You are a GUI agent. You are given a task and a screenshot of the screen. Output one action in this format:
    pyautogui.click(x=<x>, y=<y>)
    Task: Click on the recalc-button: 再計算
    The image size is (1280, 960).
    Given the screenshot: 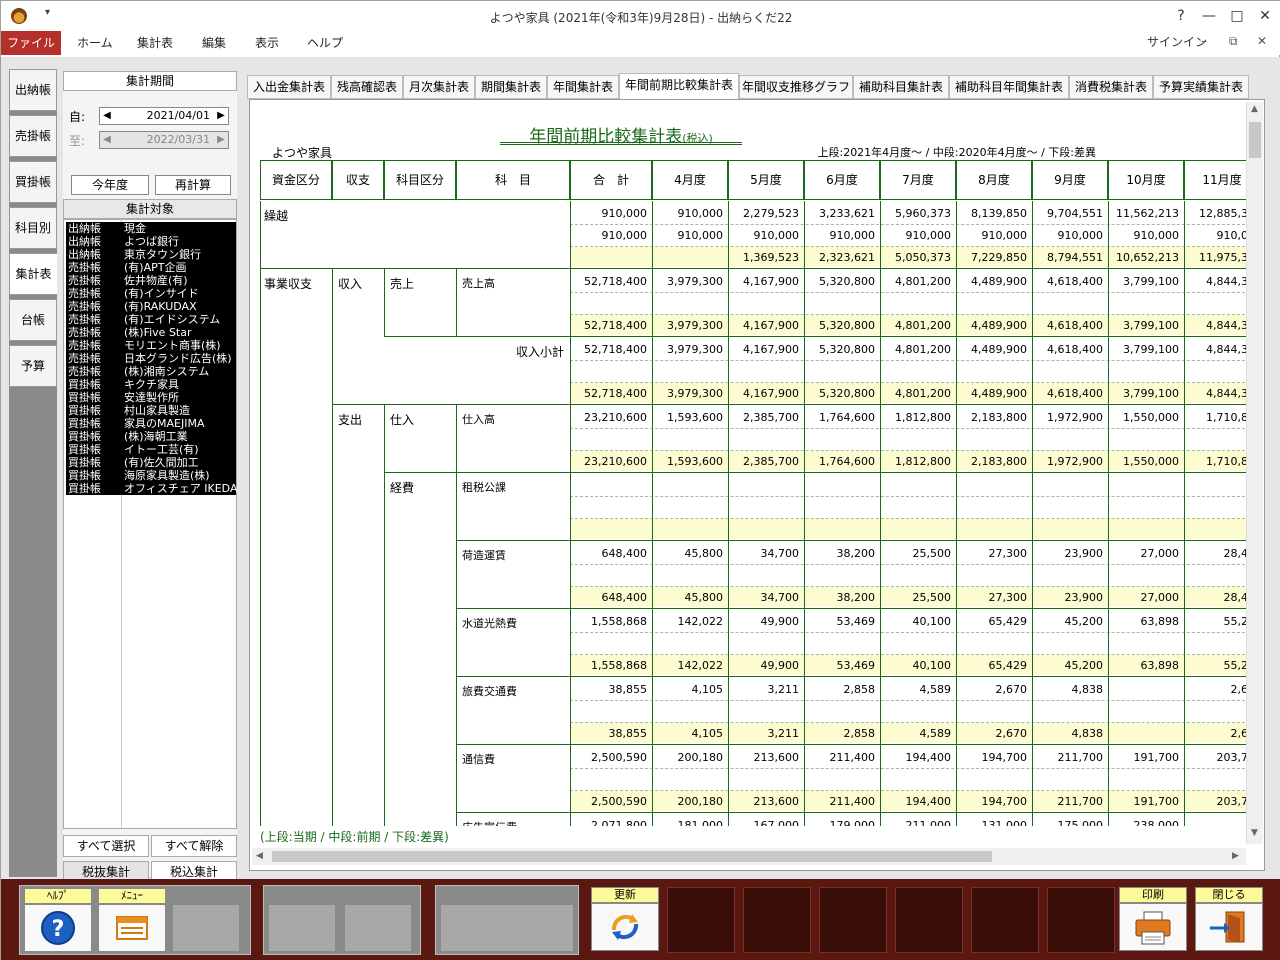 What is the action you would take?
    pyautogui.click(x=193, y=185)
    